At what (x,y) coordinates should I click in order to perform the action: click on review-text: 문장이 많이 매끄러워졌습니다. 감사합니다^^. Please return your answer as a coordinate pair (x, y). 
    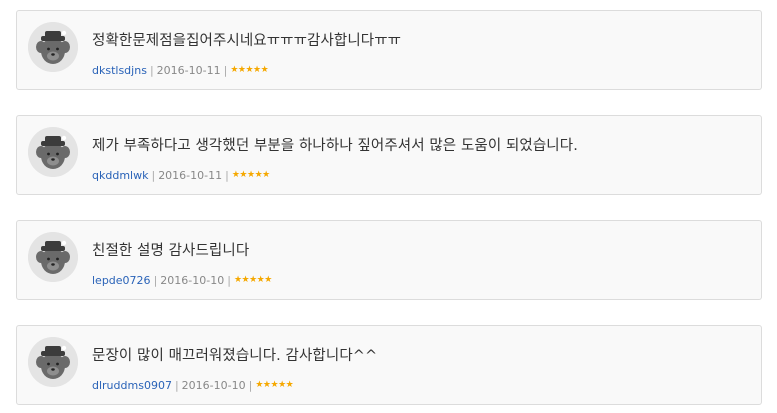
    Looking at the image, I should click on (235, 356).